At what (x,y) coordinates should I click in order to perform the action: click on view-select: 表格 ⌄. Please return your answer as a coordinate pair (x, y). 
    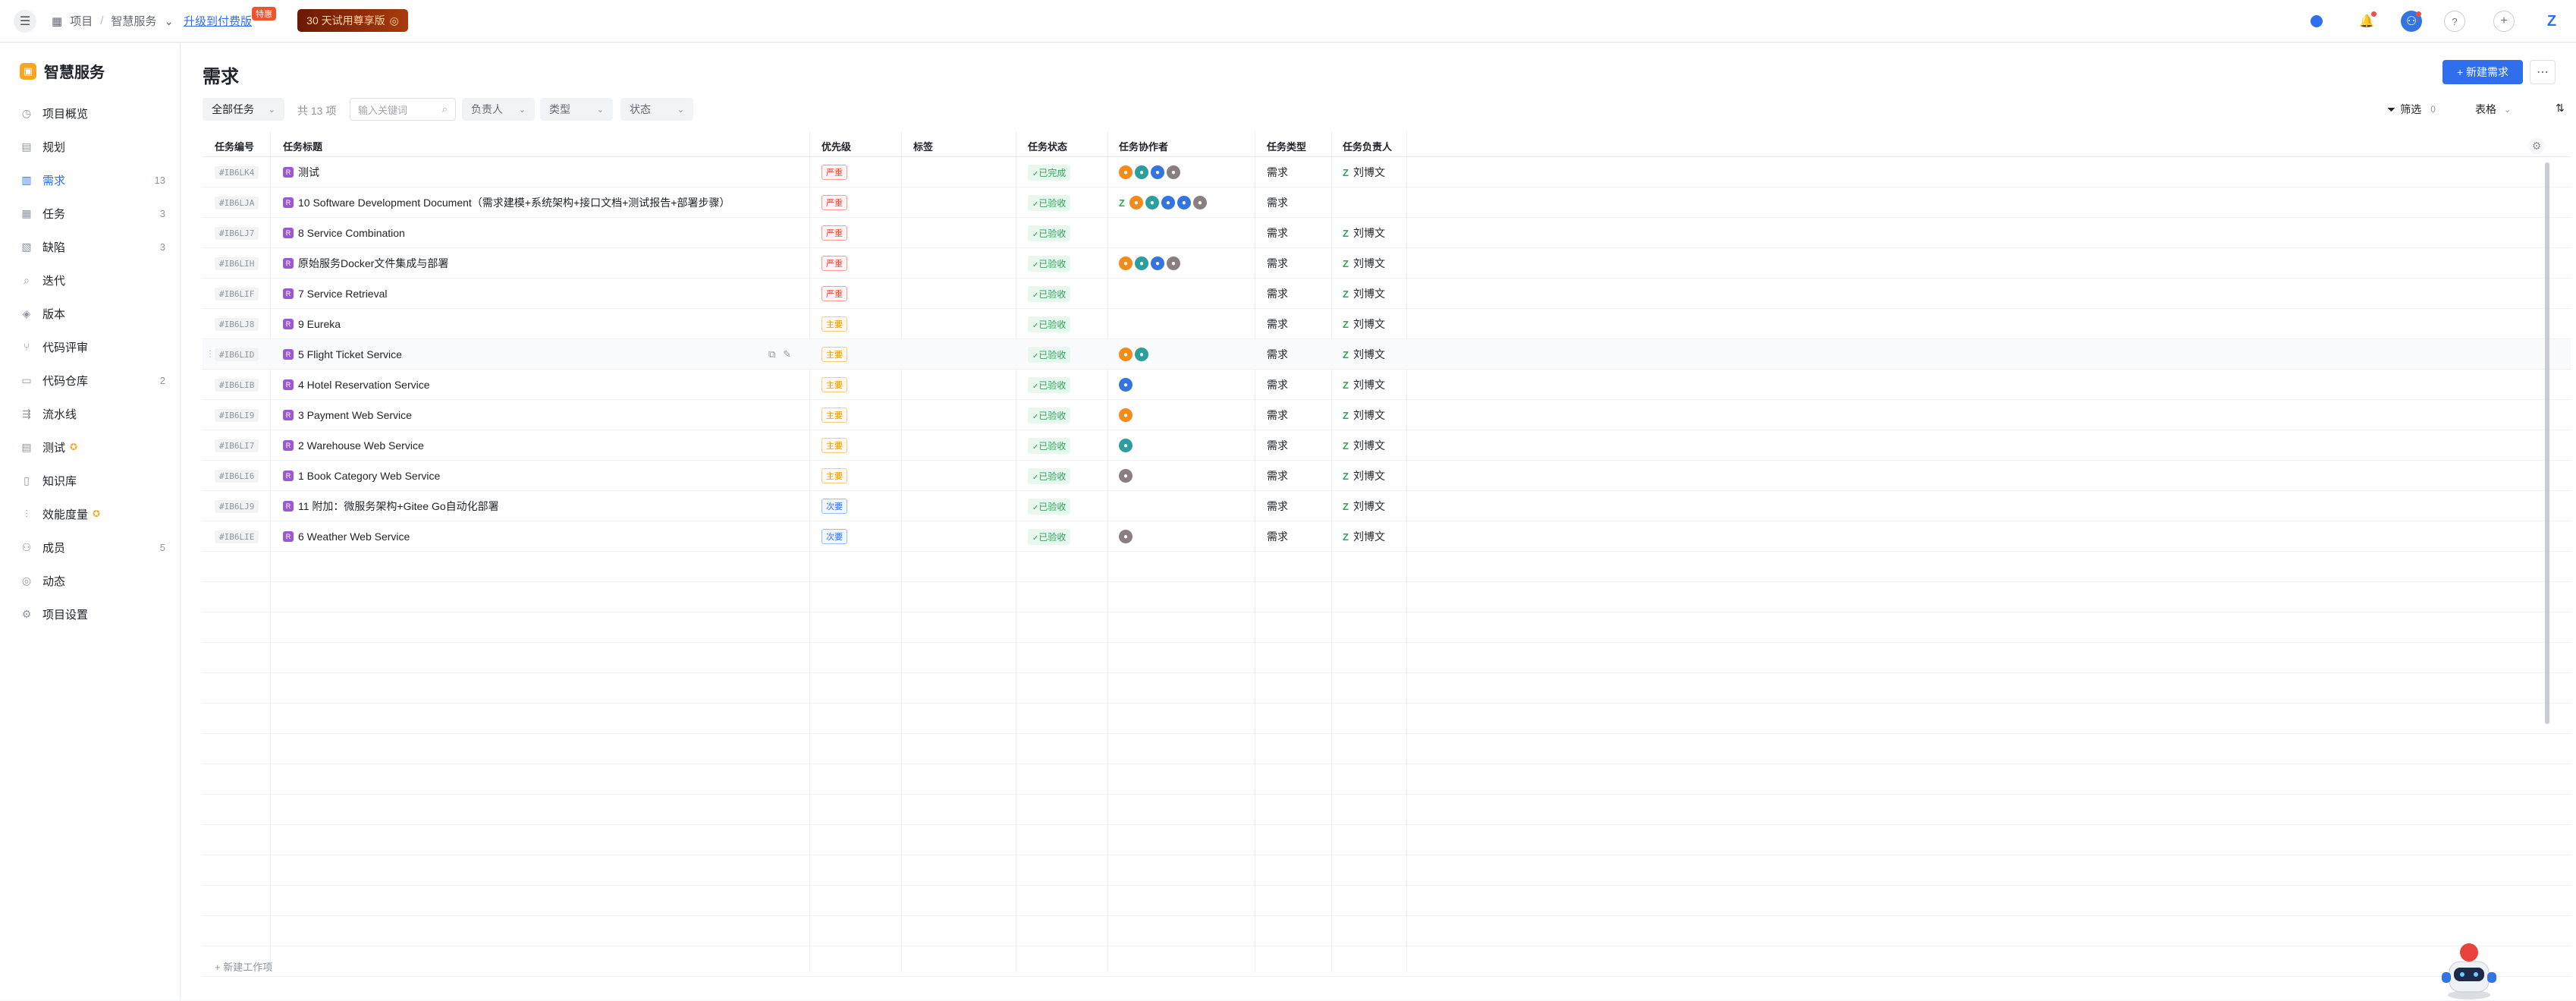
    Looking at the image, I should click on (2493, 109).